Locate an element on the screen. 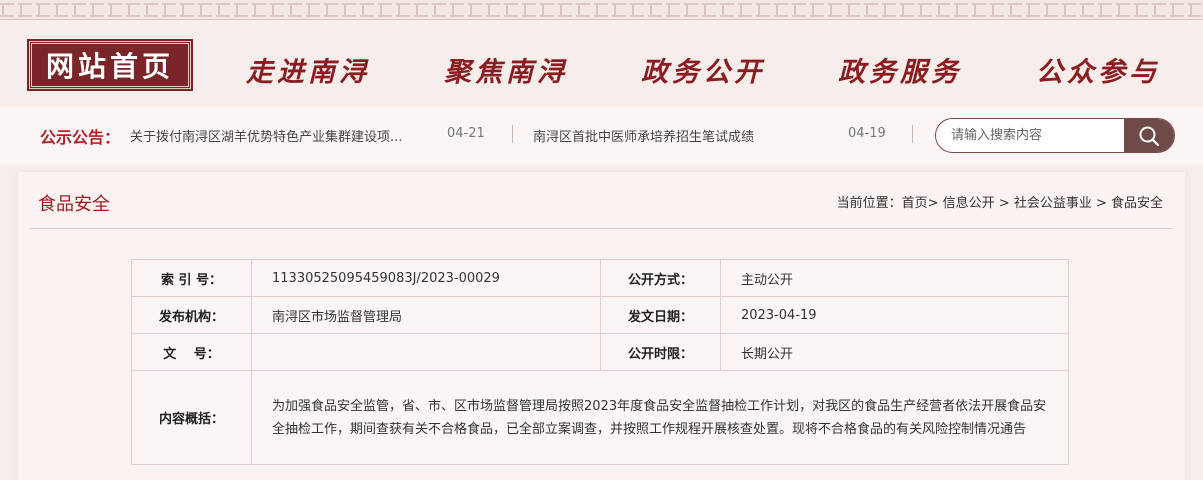  doc-no-value is located at coordinates (426, 352).